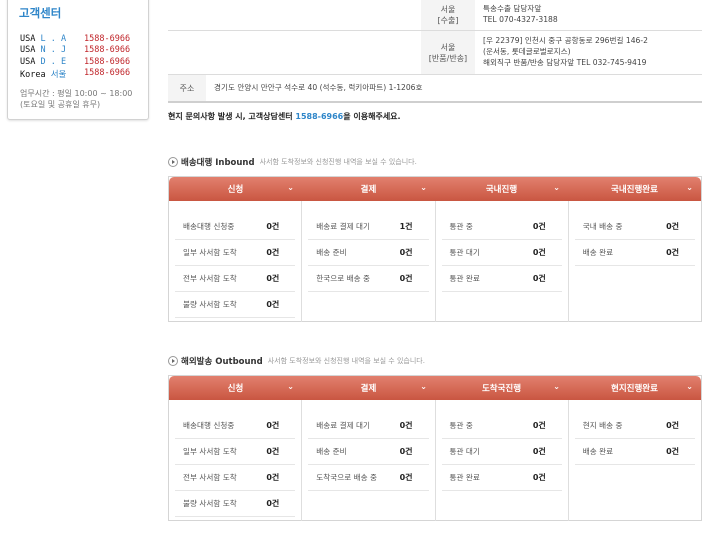  I want to click on status-item: 배송료 결제 대기 1건, so click(368, 227).